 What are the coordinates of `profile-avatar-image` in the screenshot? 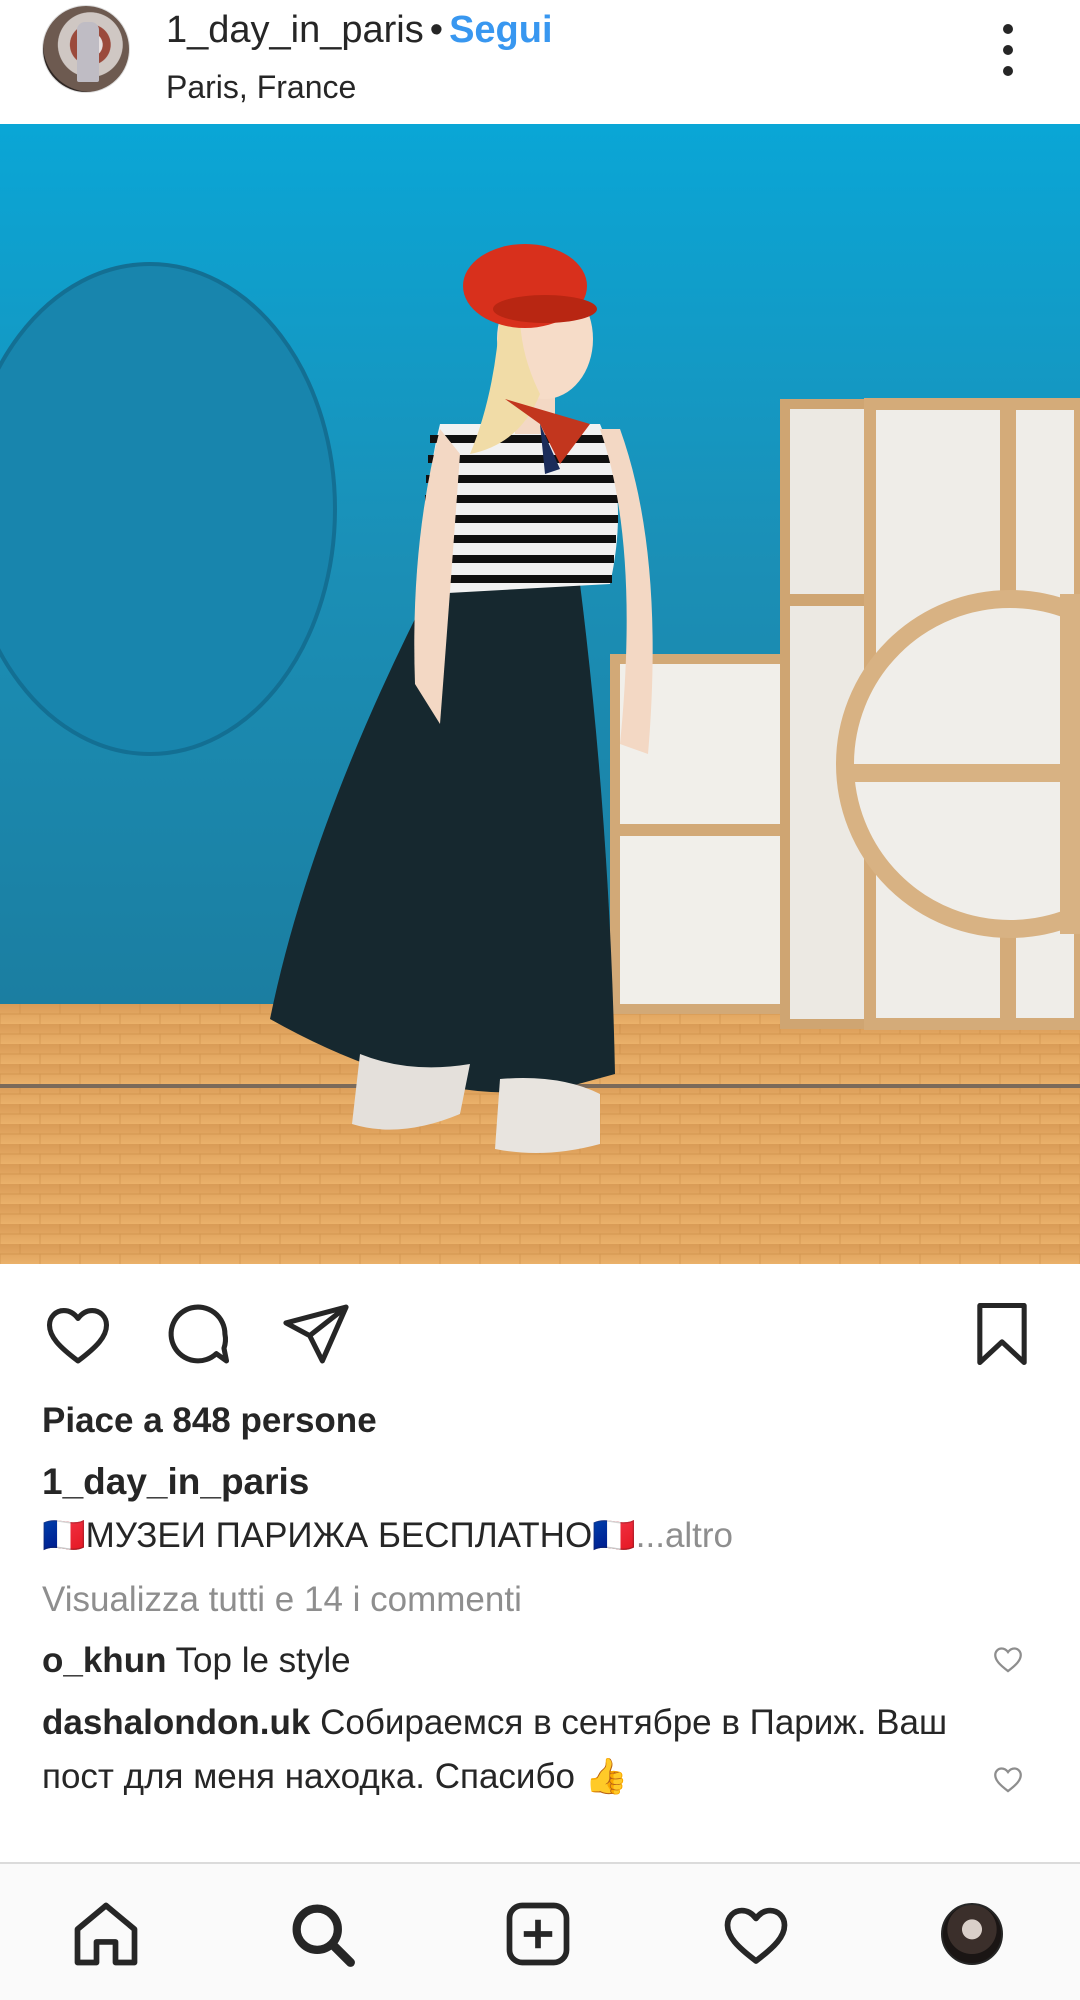 It's located at (972, 1934).